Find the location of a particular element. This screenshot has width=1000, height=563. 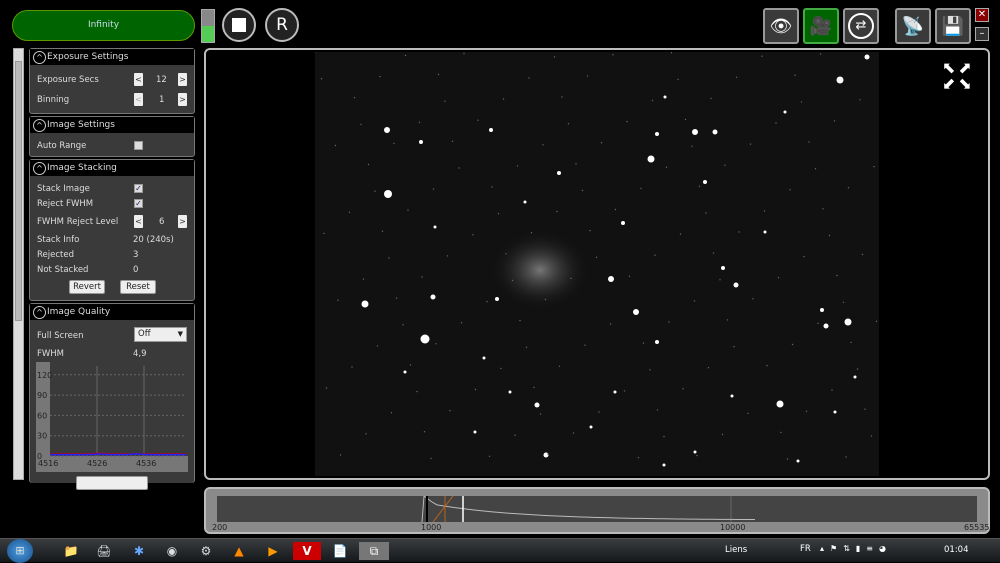

minimize-button: – is located at coordinates (982, 34).